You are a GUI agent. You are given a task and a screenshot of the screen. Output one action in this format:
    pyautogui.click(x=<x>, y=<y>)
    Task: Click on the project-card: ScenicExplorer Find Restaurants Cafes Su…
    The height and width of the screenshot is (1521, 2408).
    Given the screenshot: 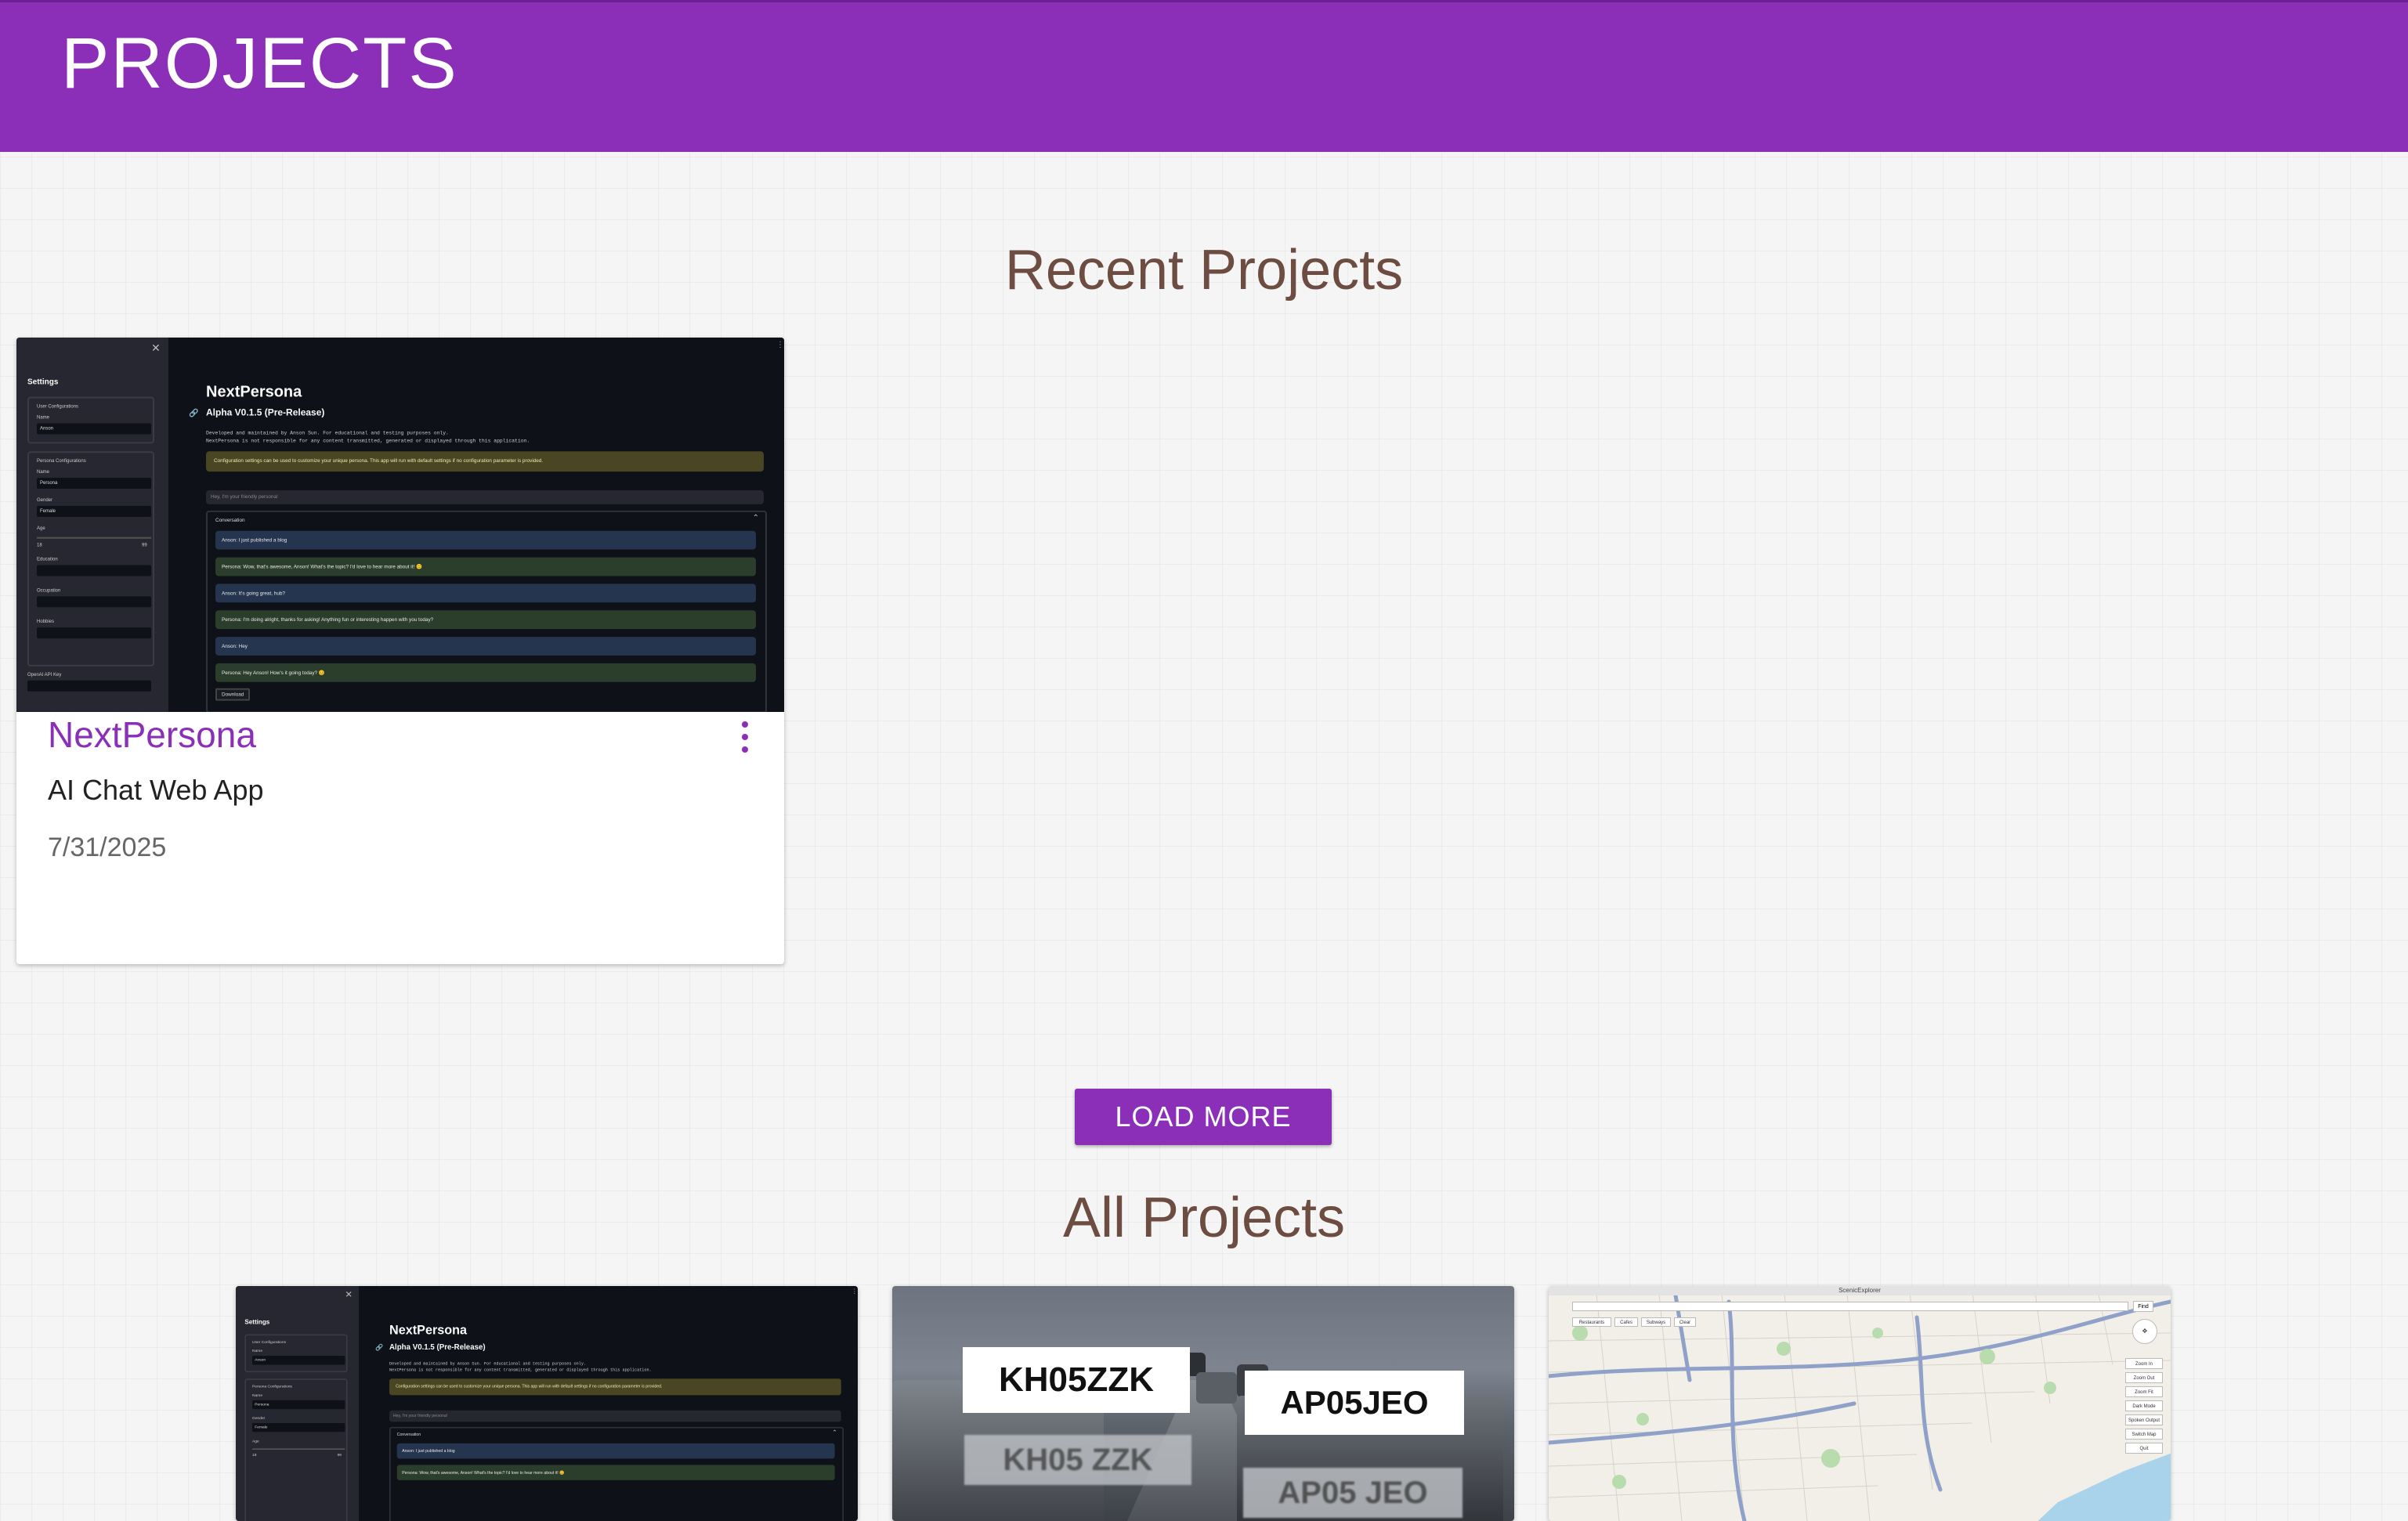 What is the action you would take?
    pyautogui.click(x=1860, y=1403)
    